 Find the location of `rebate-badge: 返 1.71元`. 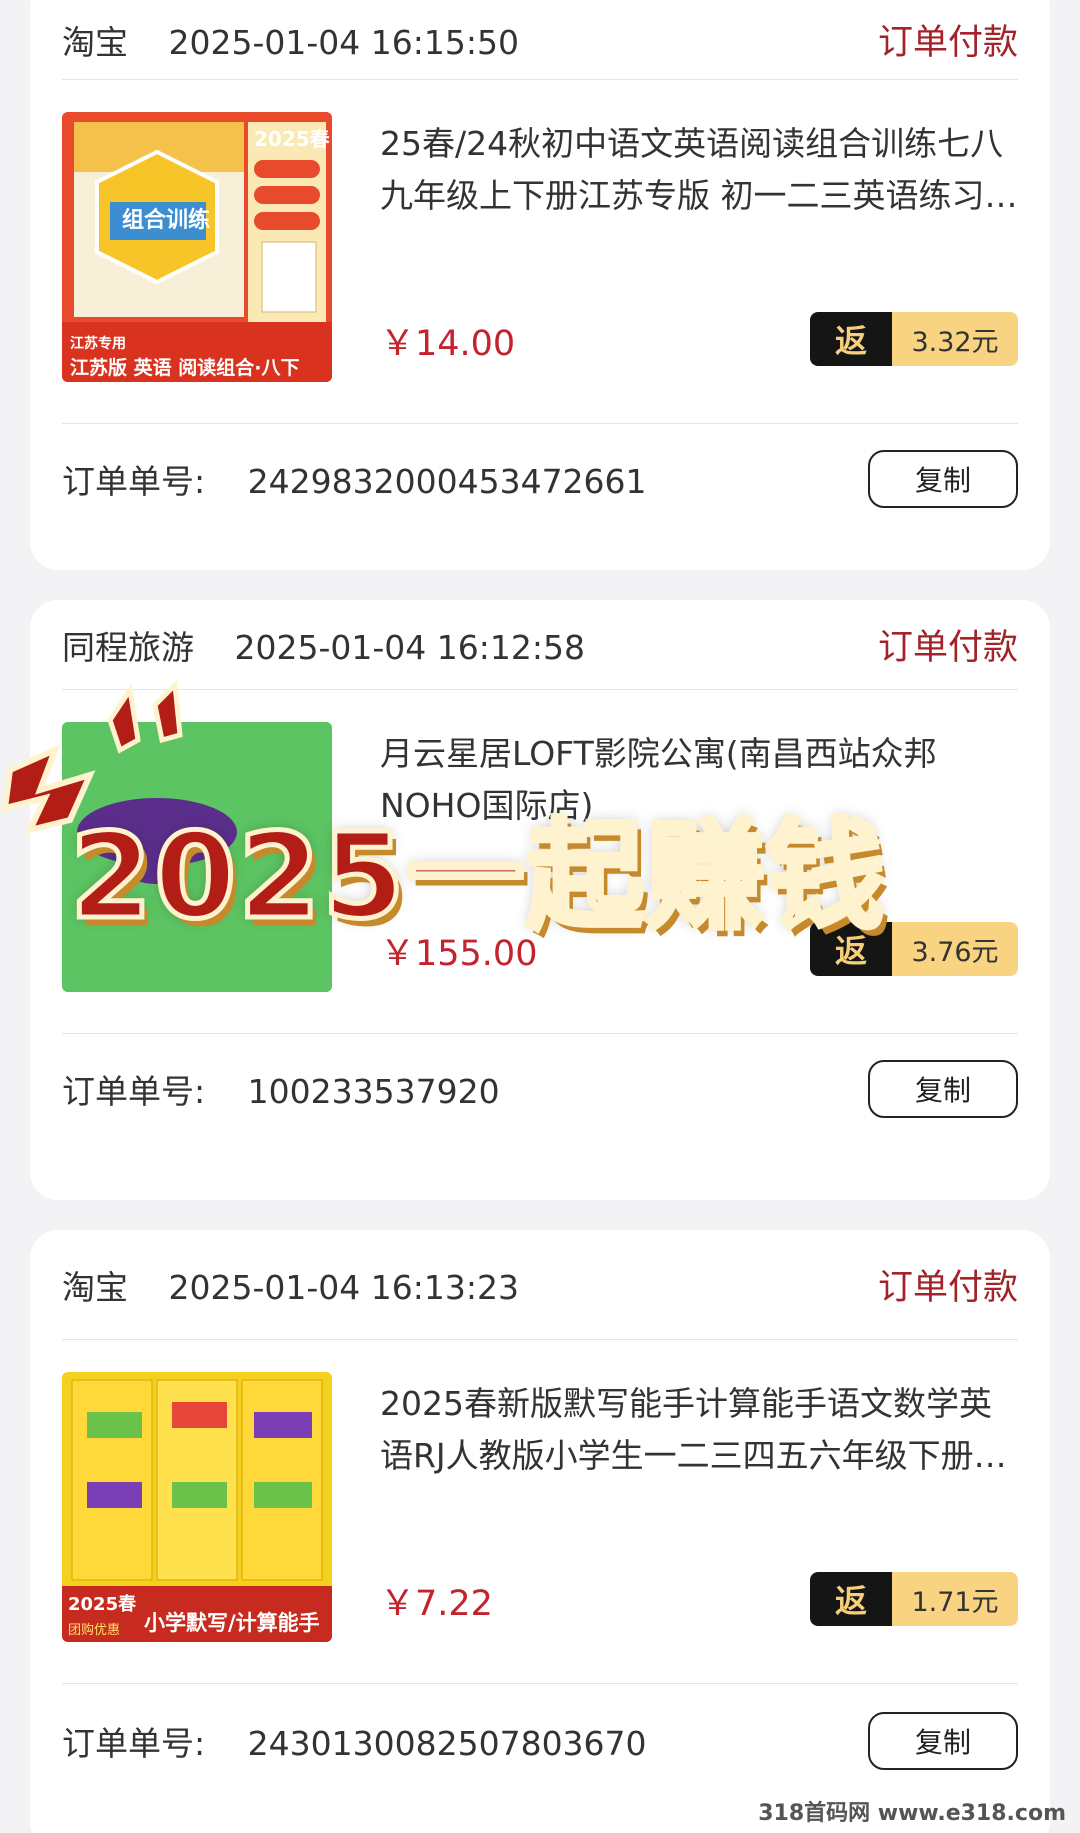

rebate-badge: 返 1.71元 is located at coordinates (914, 1599).